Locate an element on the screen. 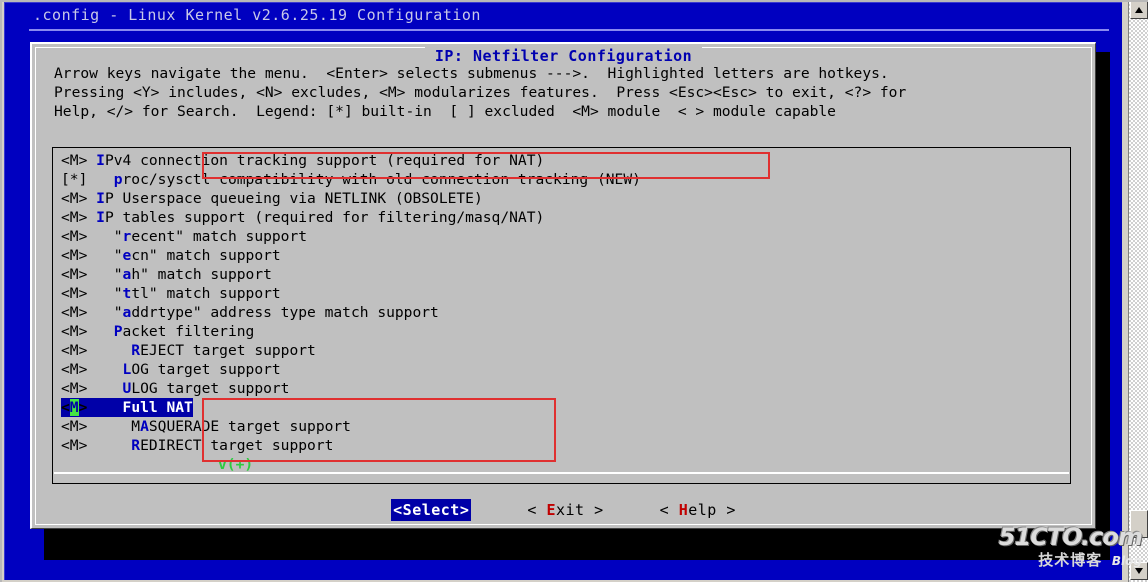  vertical-scrollbar is located at coordinates (1138, 291).